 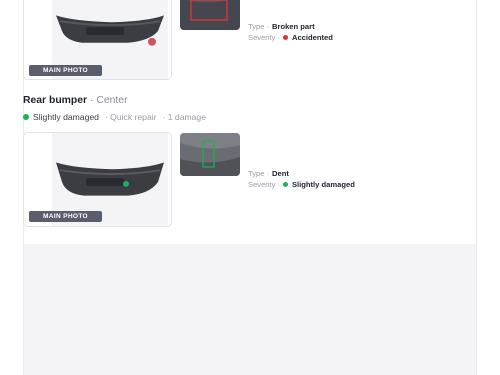 I want to click on damage-severity-row: Severity · Slightly damaged, so click(x=301, y=184).